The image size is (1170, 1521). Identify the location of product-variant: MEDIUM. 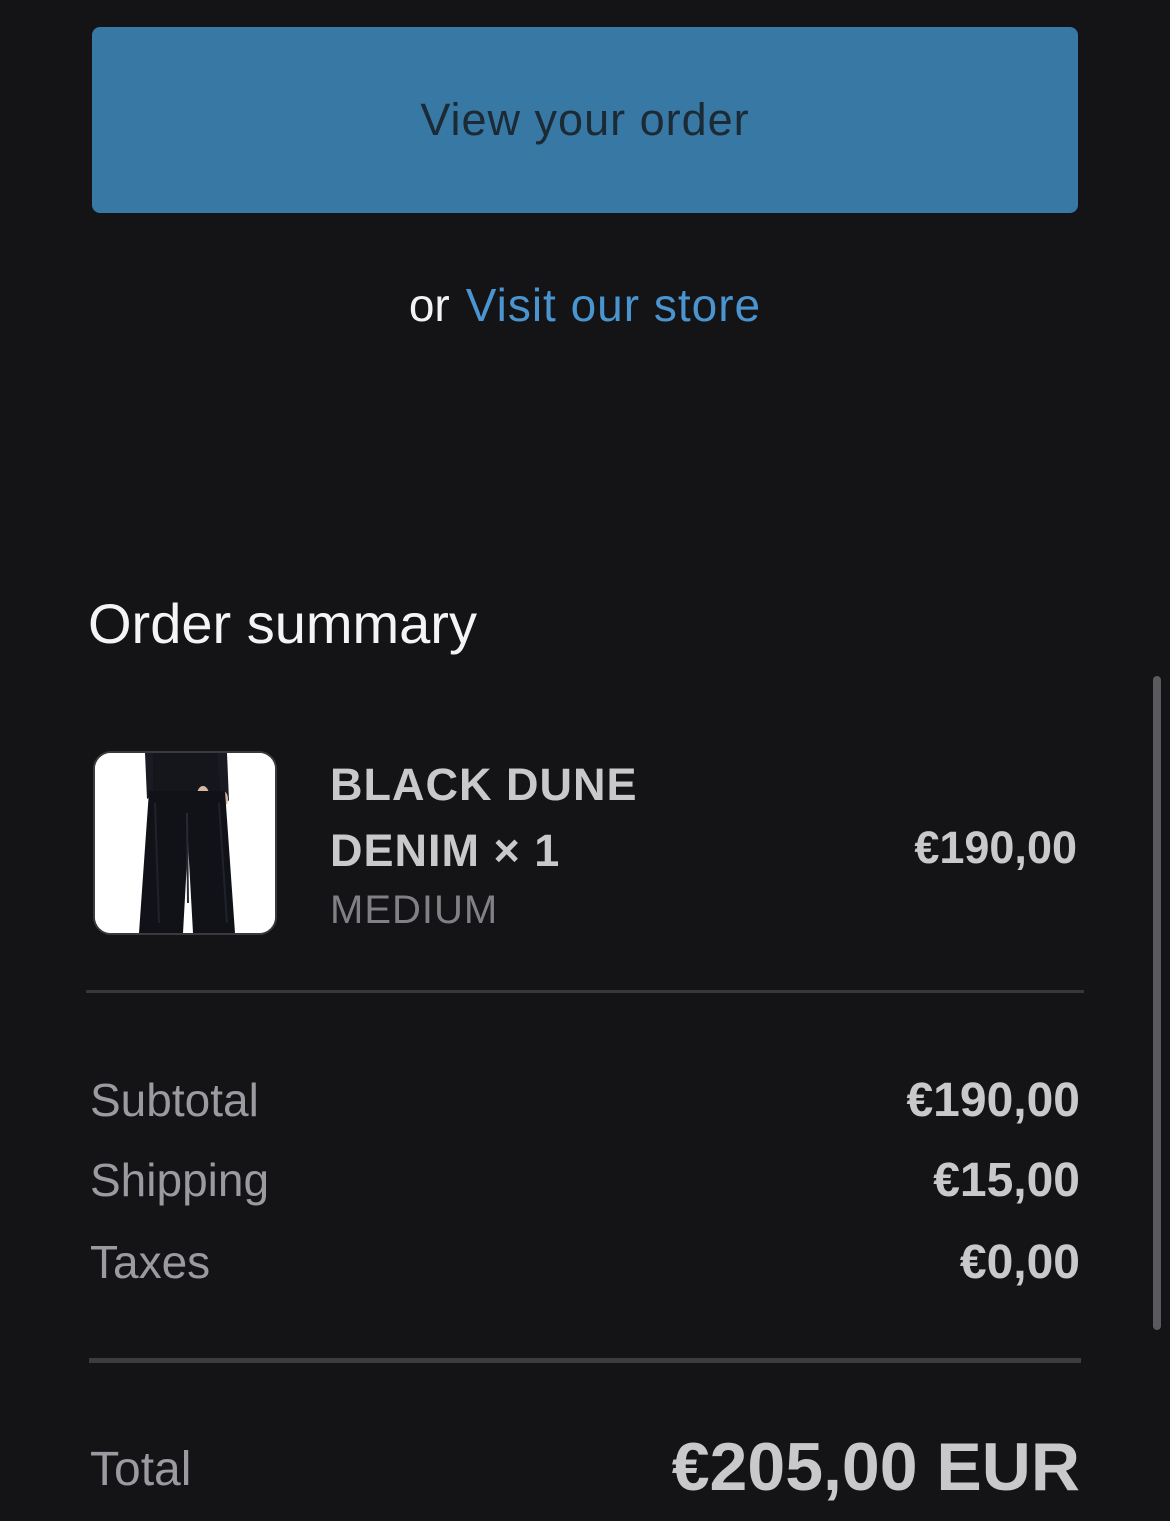
(414, 910).